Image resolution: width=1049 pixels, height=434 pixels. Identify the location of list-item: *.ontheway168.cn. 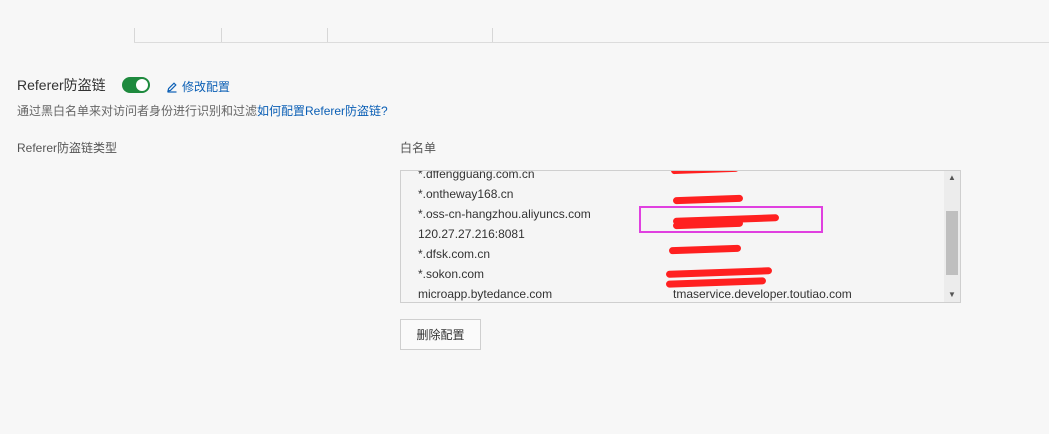
(672, 194).